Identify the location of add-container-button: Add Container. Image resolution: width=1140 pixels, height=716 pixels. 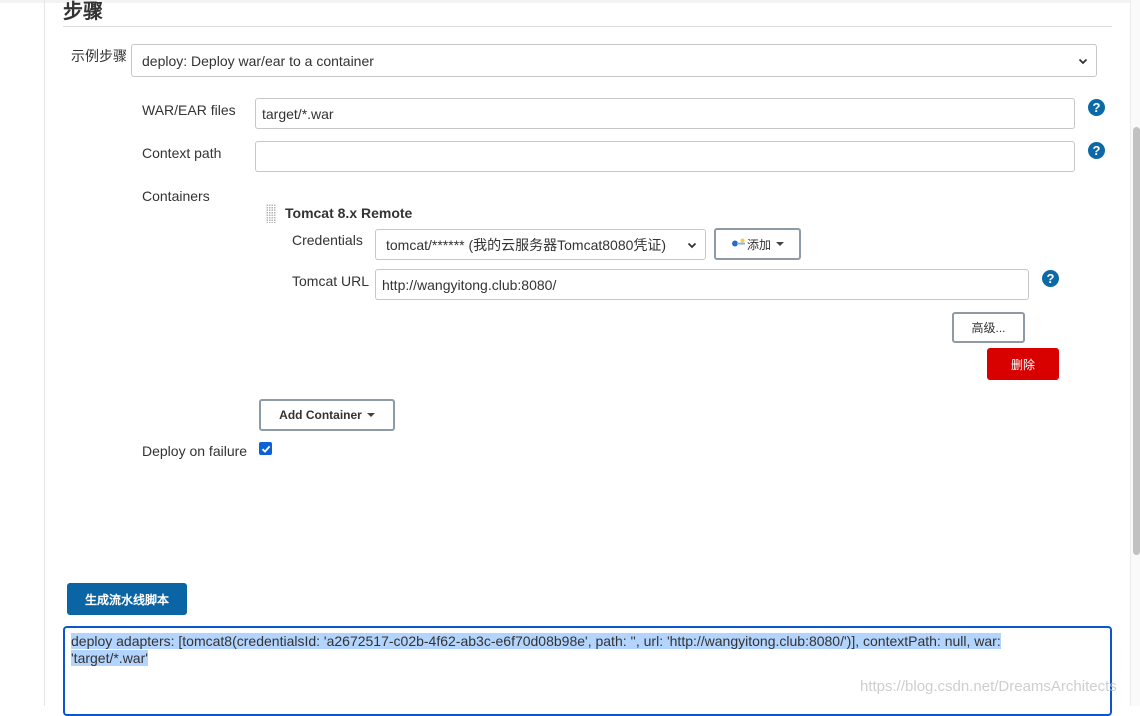
(327, 415).